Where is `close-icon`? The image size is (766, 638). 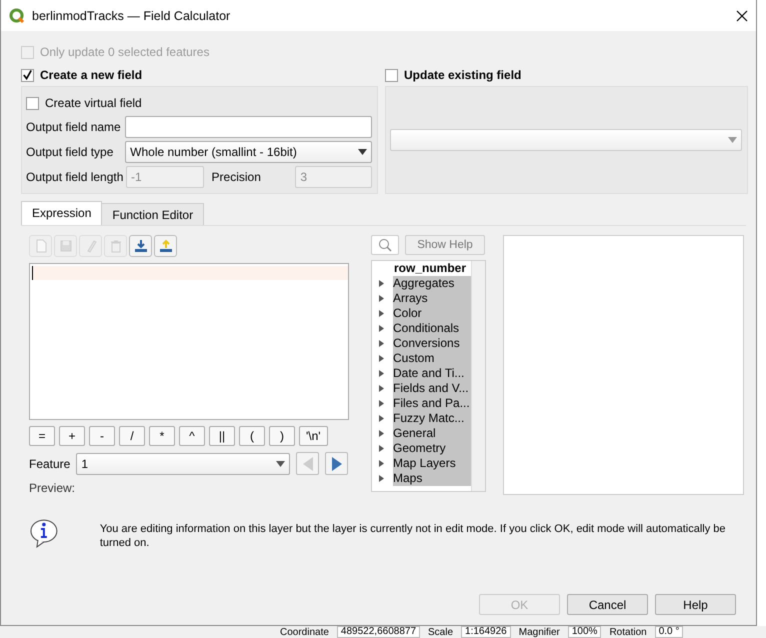 close-icon is located at coordinates (742, 16).